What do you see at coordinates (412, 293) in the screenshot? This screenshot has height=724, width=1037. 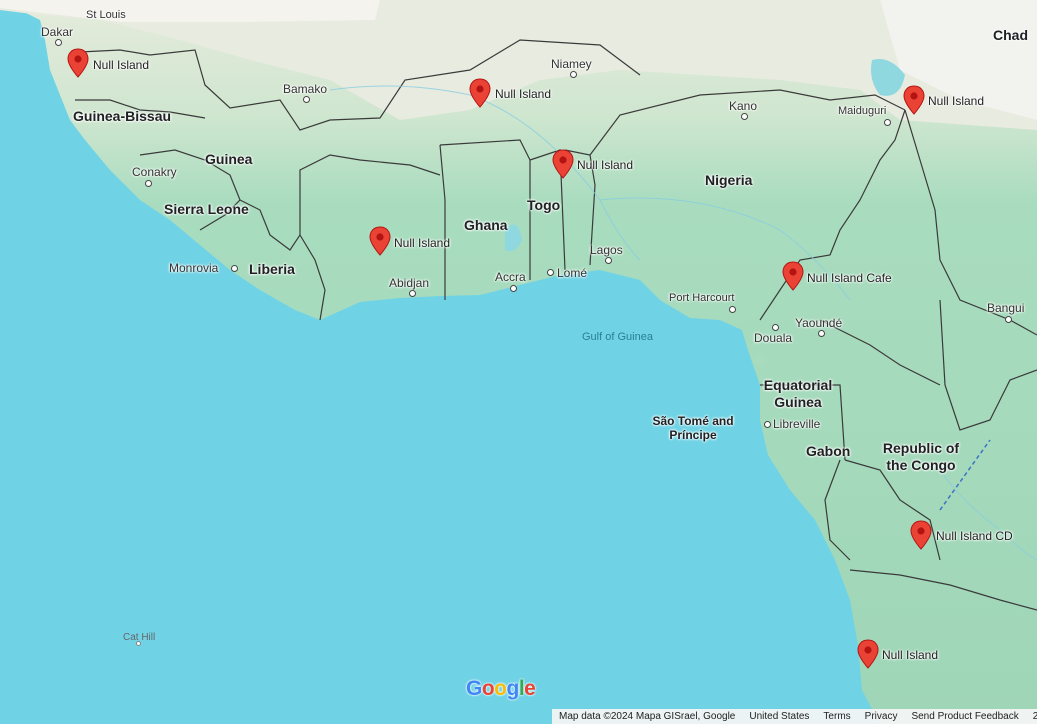 I see `city-dot-abidjan` at bounding box center [412, 293].